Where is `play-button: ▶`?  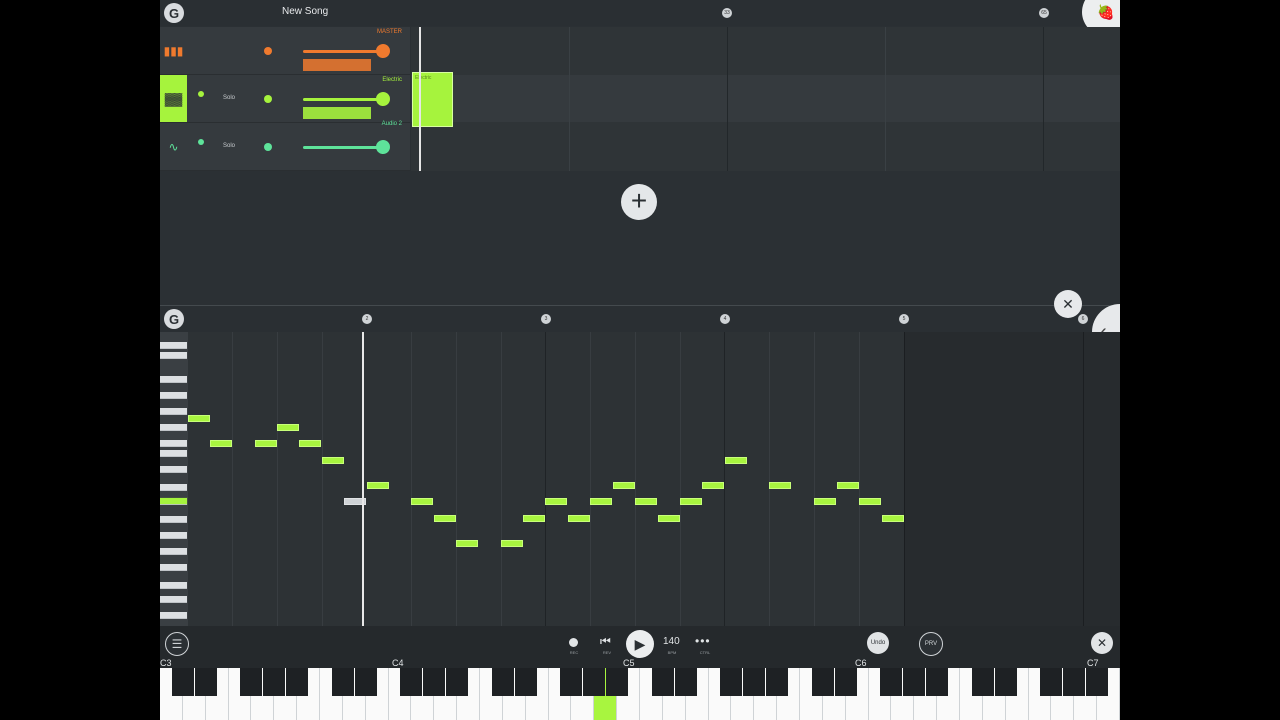
play-button: ▶ is located at coordinates (640, 644).